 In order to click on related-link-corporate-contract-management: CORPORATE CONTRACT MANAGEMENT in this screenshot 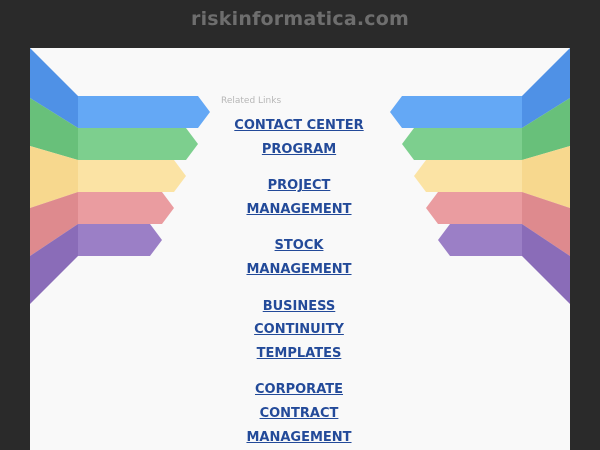, I will do `click(299, 413)`.